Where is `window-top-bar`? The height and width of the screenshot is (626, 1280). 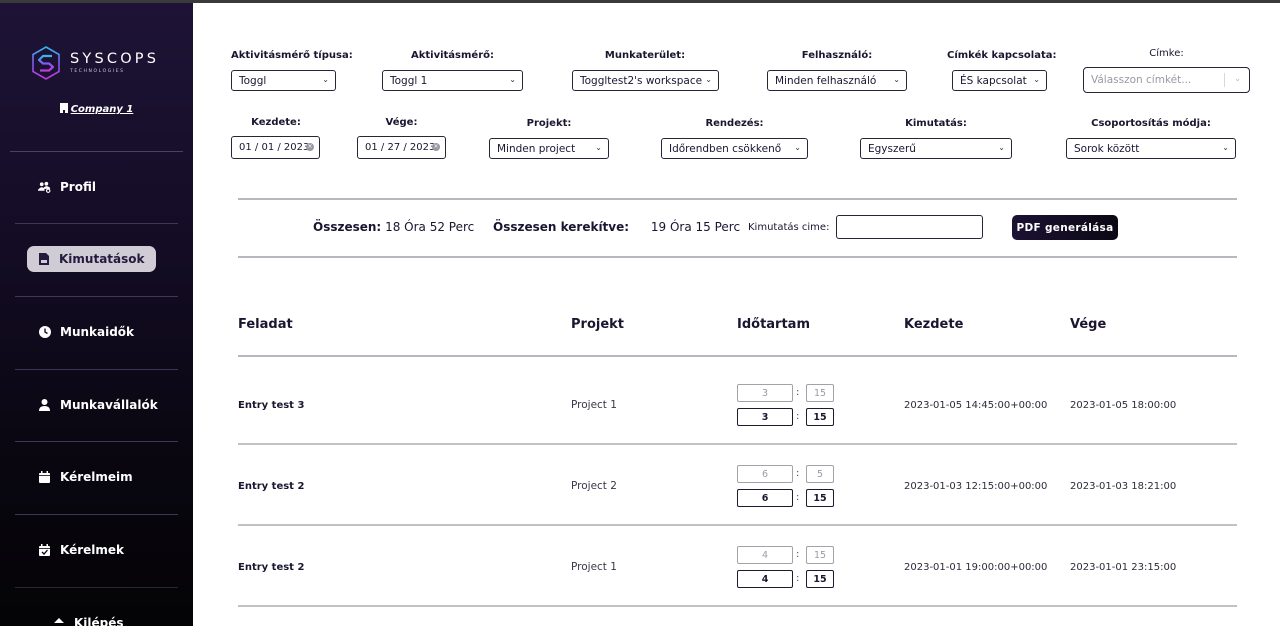
window-top-bar is located at coordinates (640, 1).